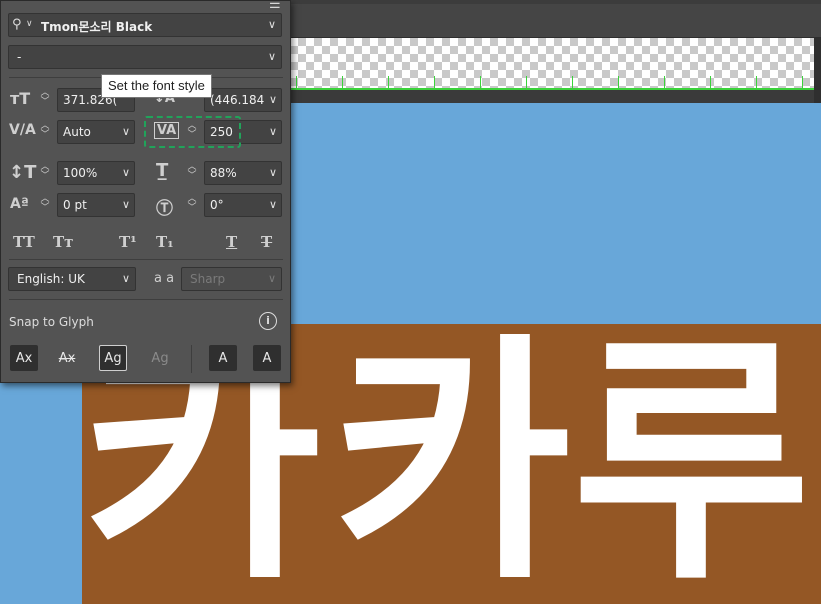 This screenshot has height=604, width=821. I want to click on kerning-icon: V/A, so click(22, 130).